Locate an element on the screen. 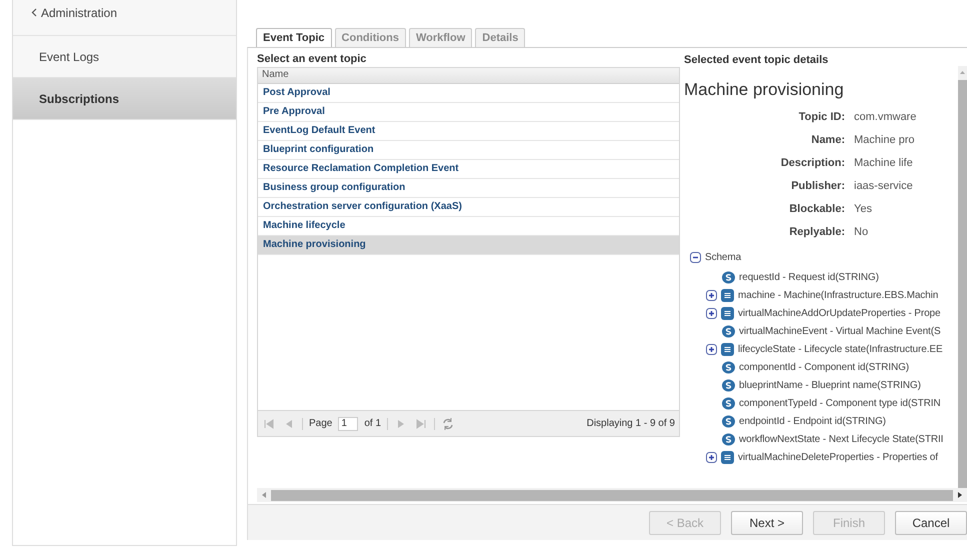  vertical-scrollbar is located at coordinates (962, 277).